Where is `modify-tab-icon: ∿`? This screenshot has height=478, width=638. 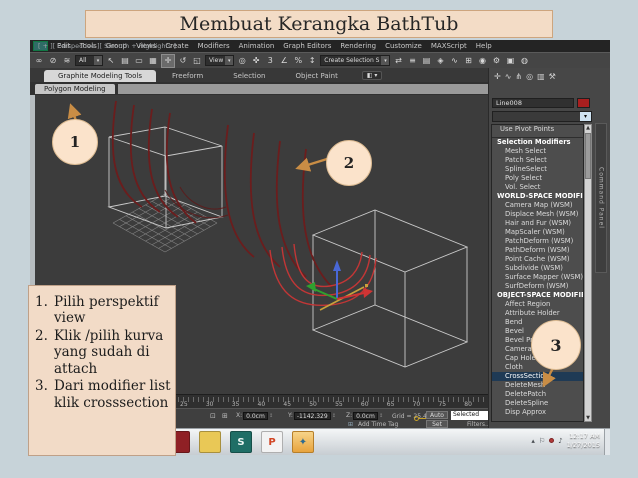
modify-tab-icon: ∿ is located at coordinates (508, 76).